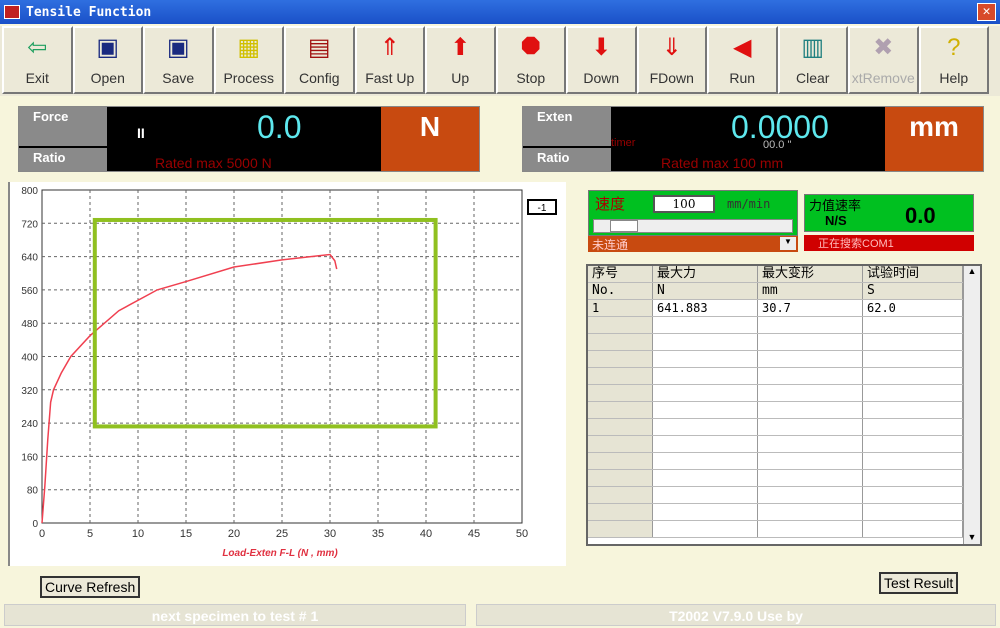 This screenshot has width=1000, height=628. Describe the element at coordinates (178, 60) in the screenshot. I see `toolbar-button-save: ▣ Save` at that location.